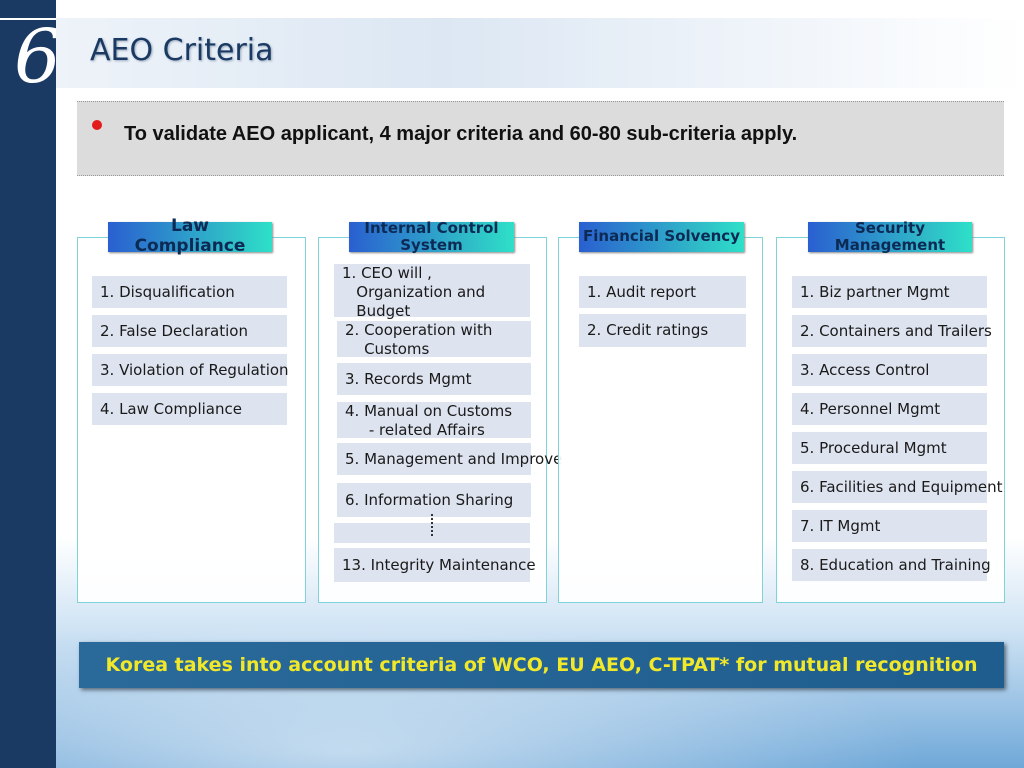  What do you see at coordinates (662, 330) in the screenshot?
I see `list-item: 2. Credit ratings` at bounding box center [662, 330].